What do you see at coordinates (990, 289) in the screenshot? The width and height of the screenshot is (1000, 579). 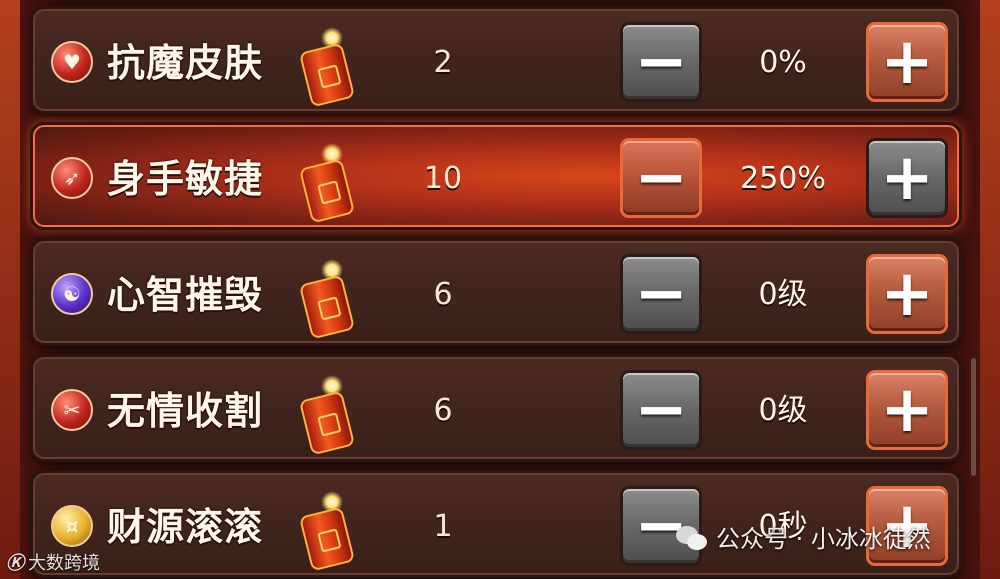 I see `right-frame-border` at bounding box center [990, 289].